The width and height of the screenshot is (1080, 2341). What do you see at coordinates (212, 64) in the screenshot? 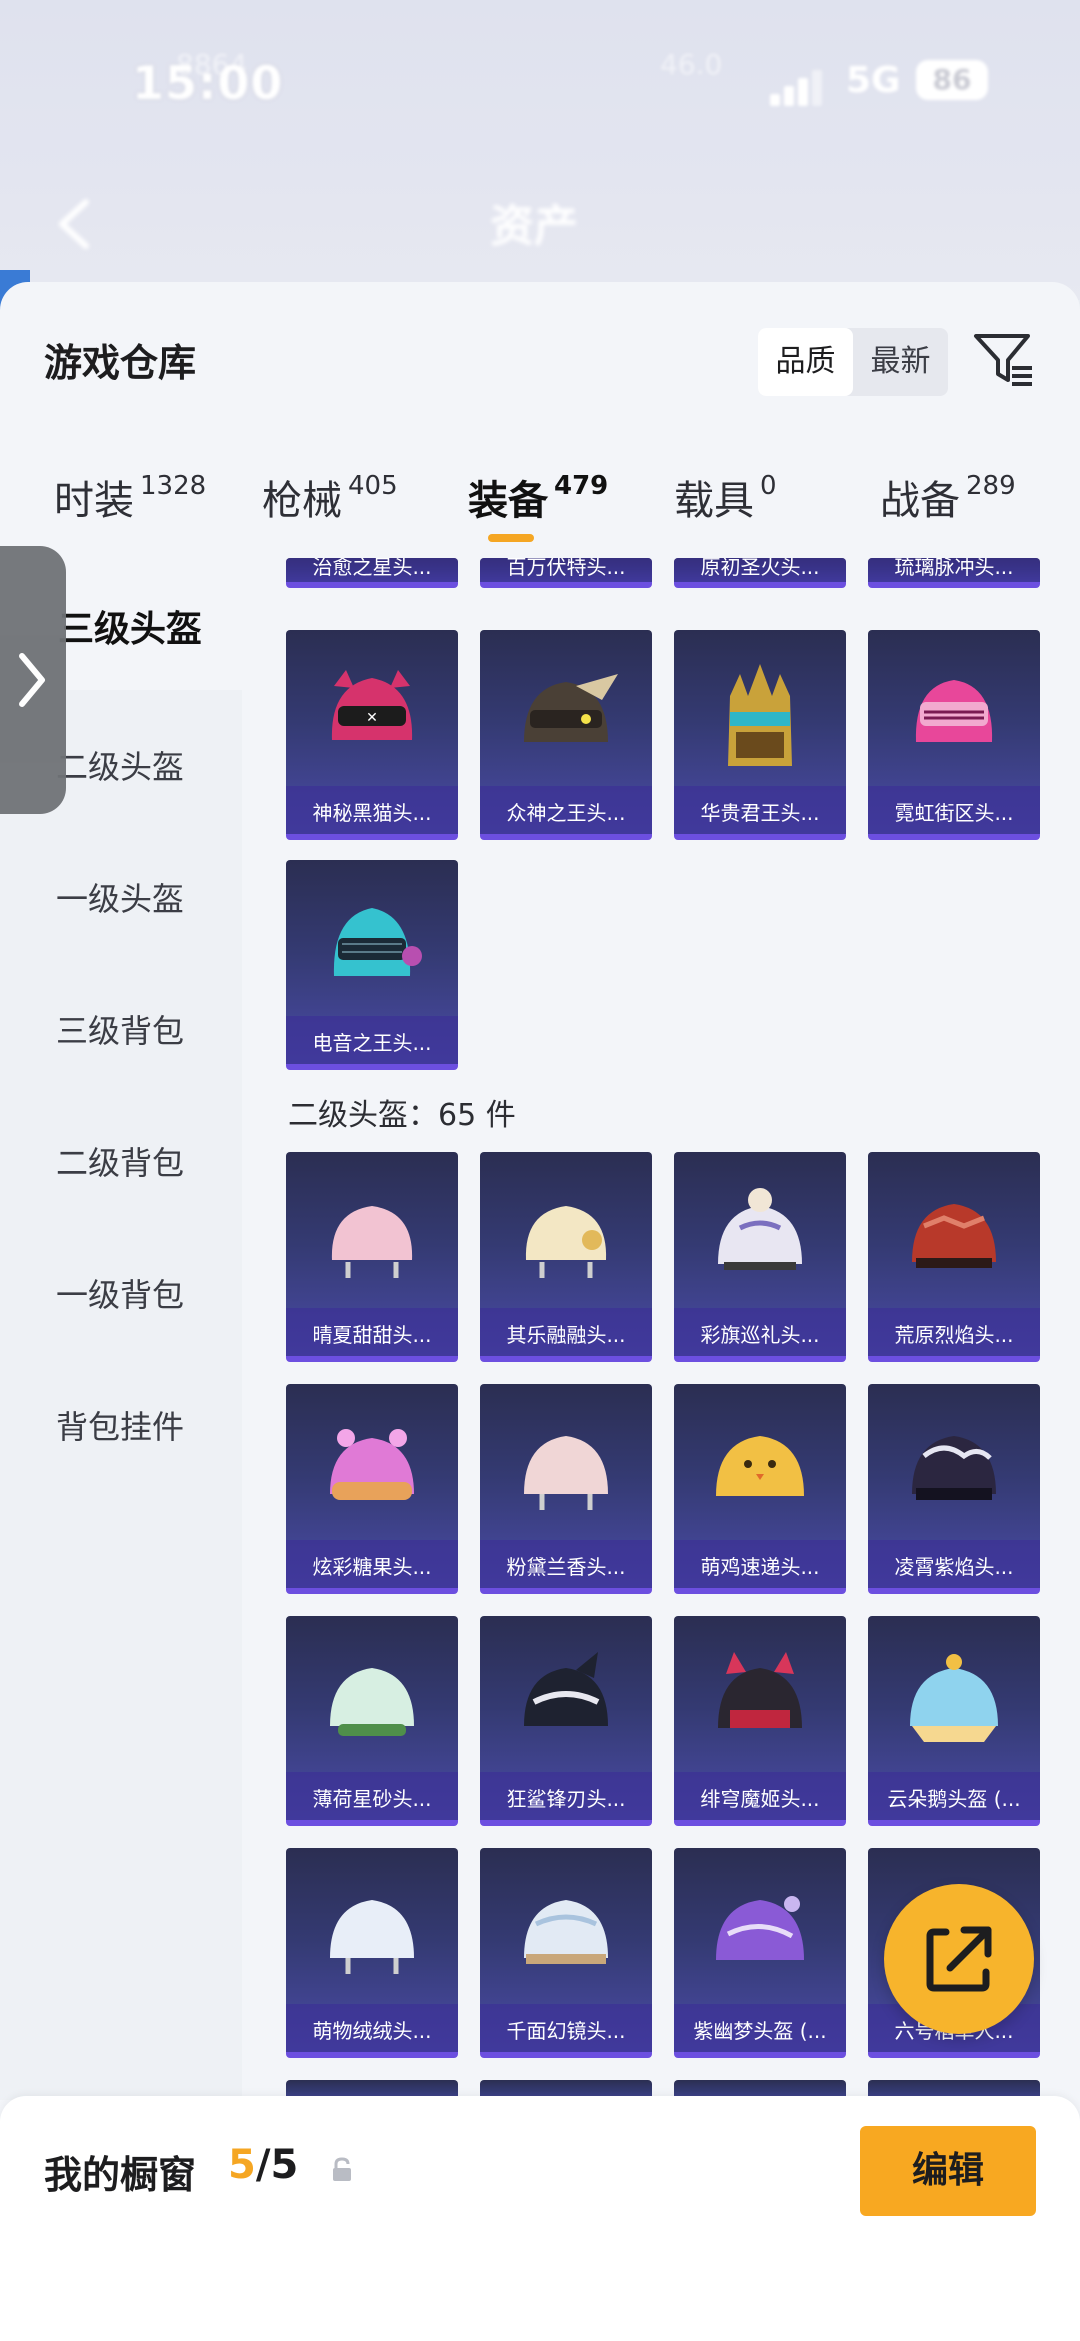
I see `status-ghost-text: 8864` at bounding box center [212, 64].